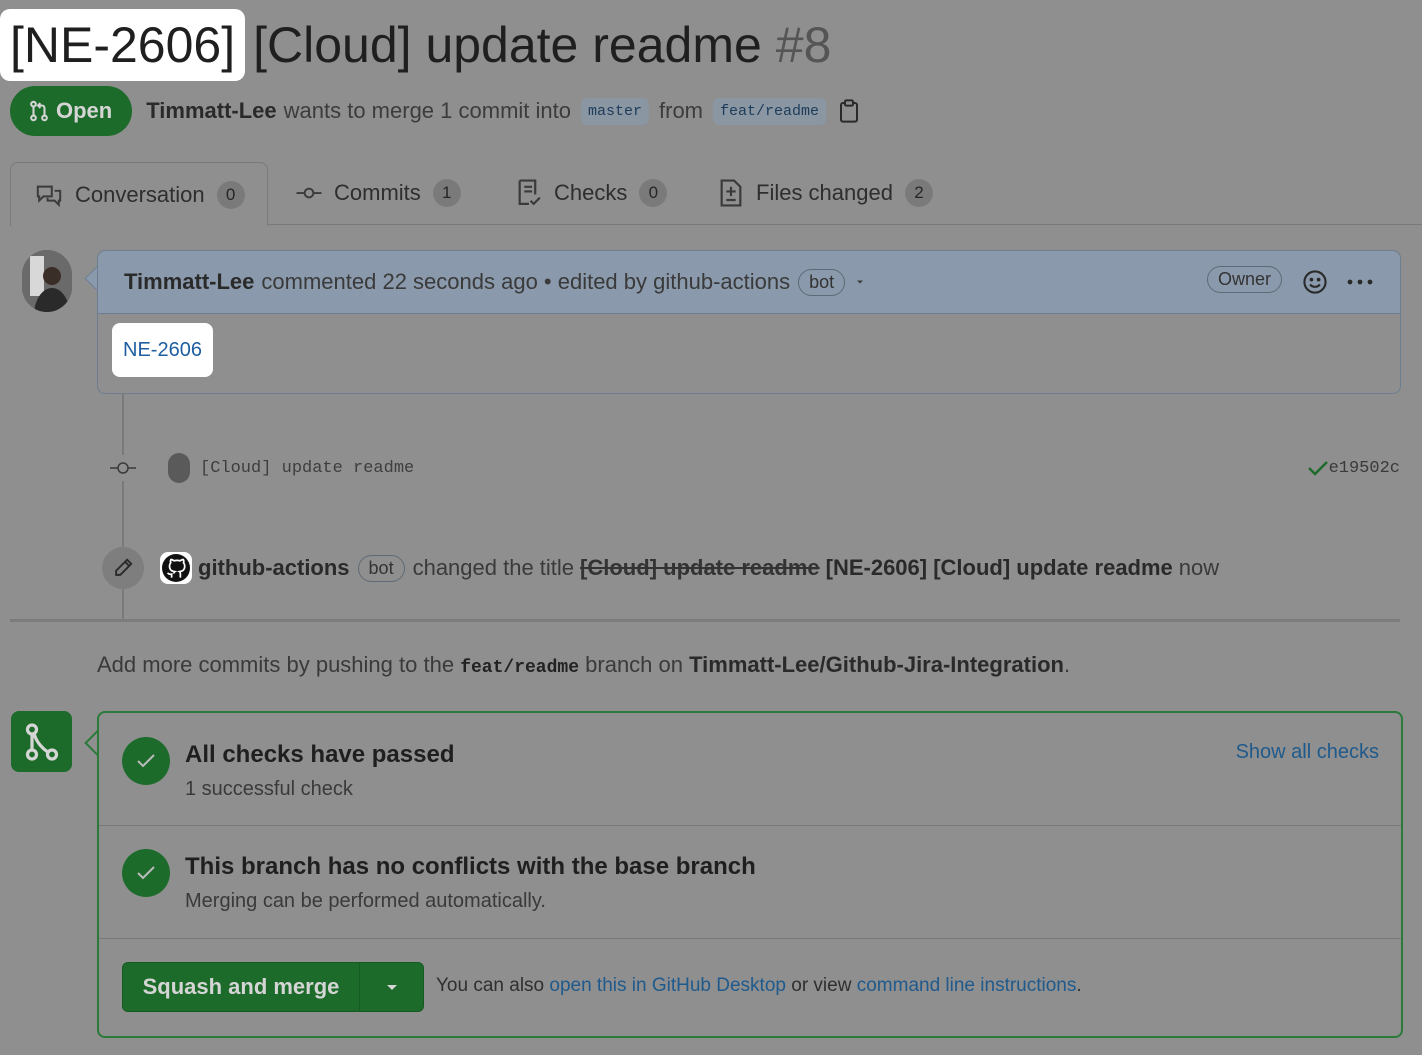 The height and width of the screenshot is (1055, 1422). I want to click on head-branch: feat/readme, so click(770, 111).